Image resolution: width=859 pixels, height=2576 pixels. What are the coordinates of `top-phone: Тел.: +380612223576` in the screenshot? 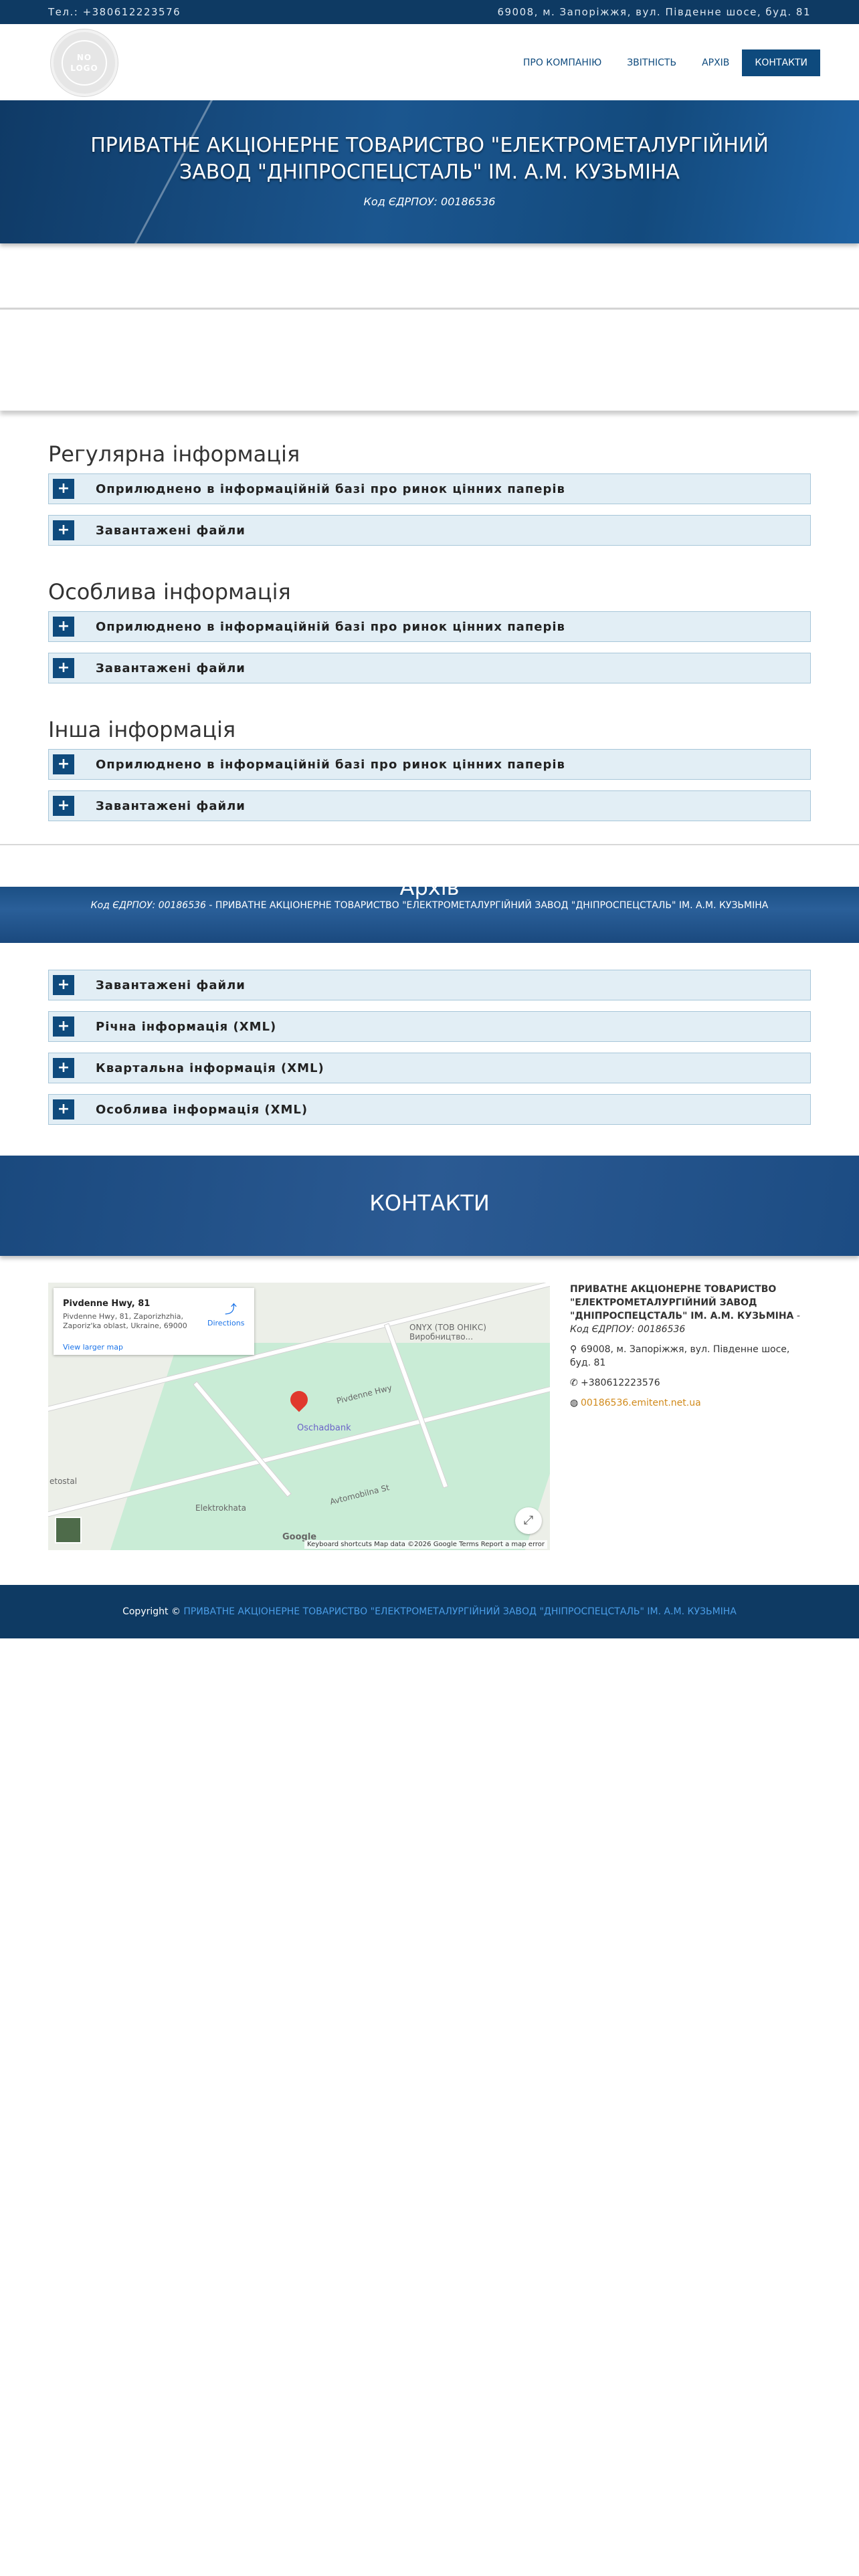 It's located at (114, 12).